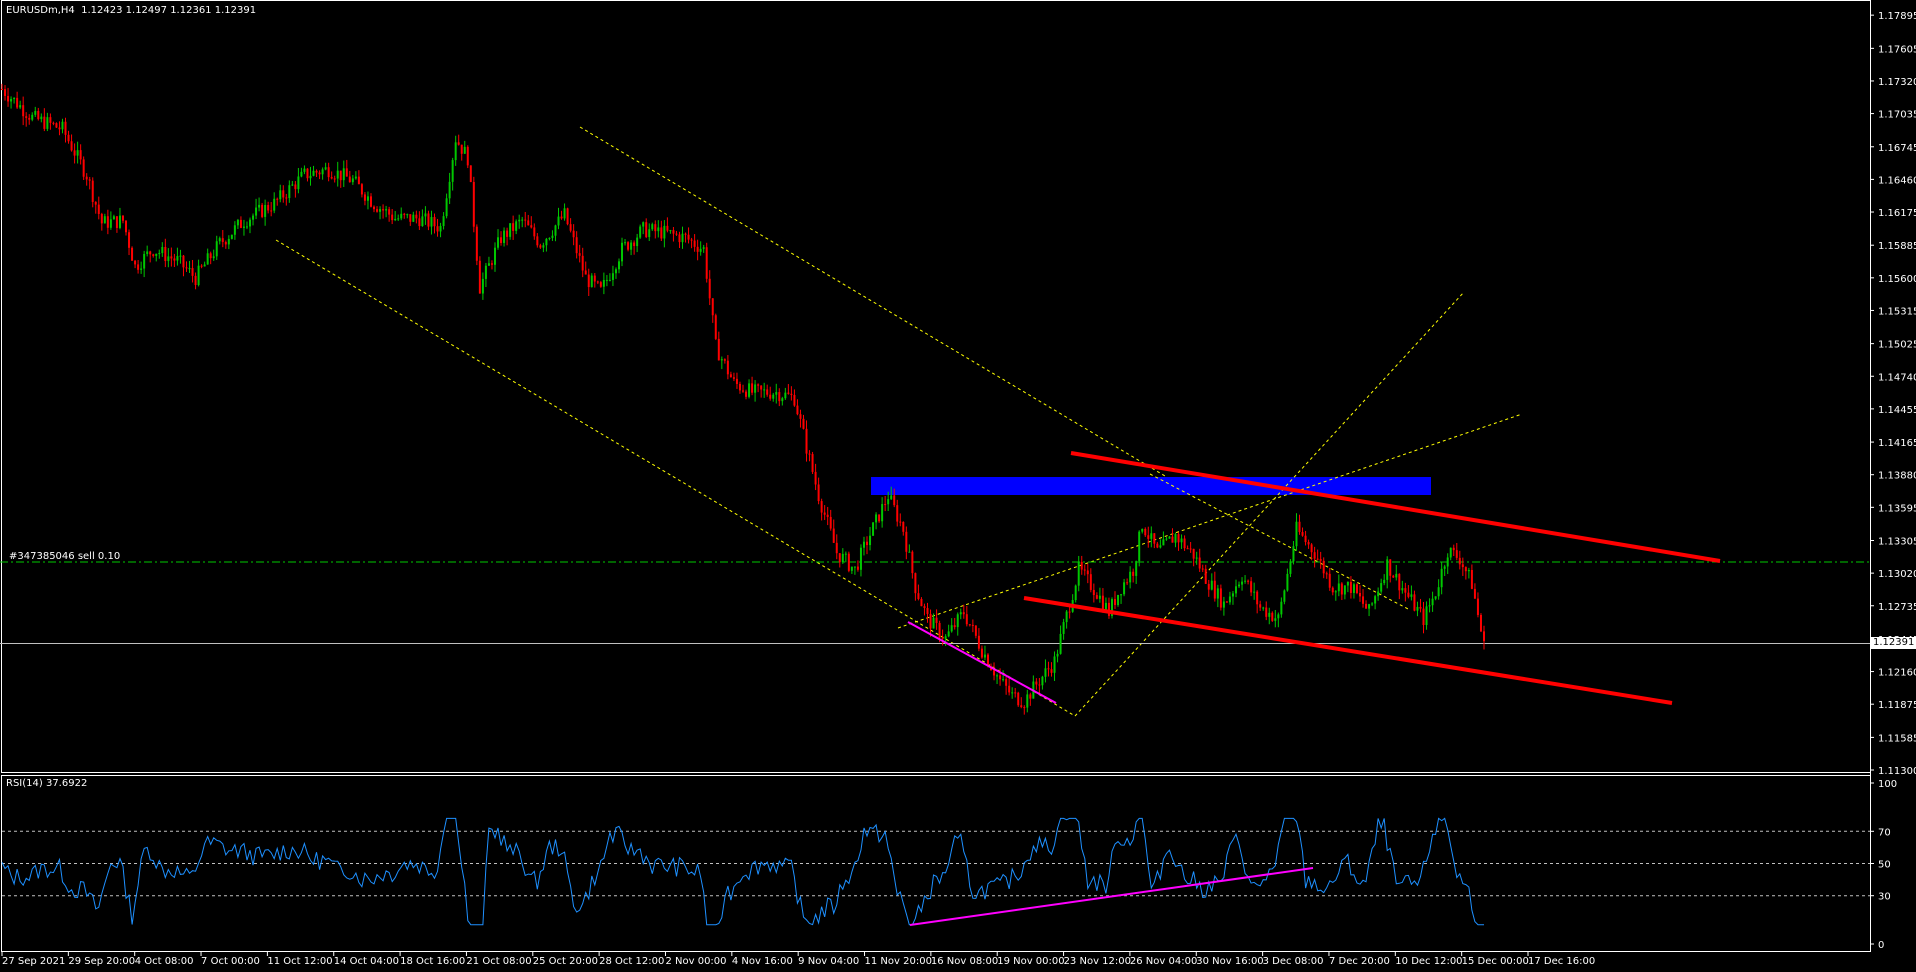 The width and height of the screenshot is (1916, 972). What do you see at coordinates (64, 557) in the screenshot?
I see `order-label: #347385046 sell 0.10` at bounding box center [64, 557].